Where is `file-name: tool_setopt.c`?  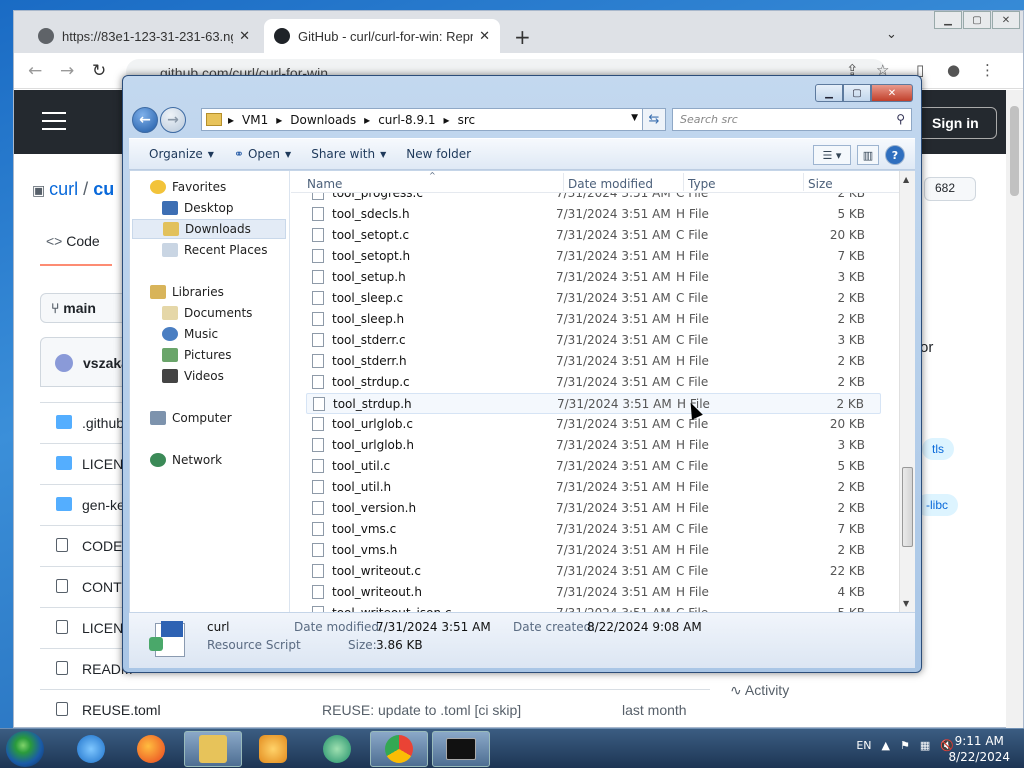
file-name: tool_setopt.c is located at coordinates (370, 235).